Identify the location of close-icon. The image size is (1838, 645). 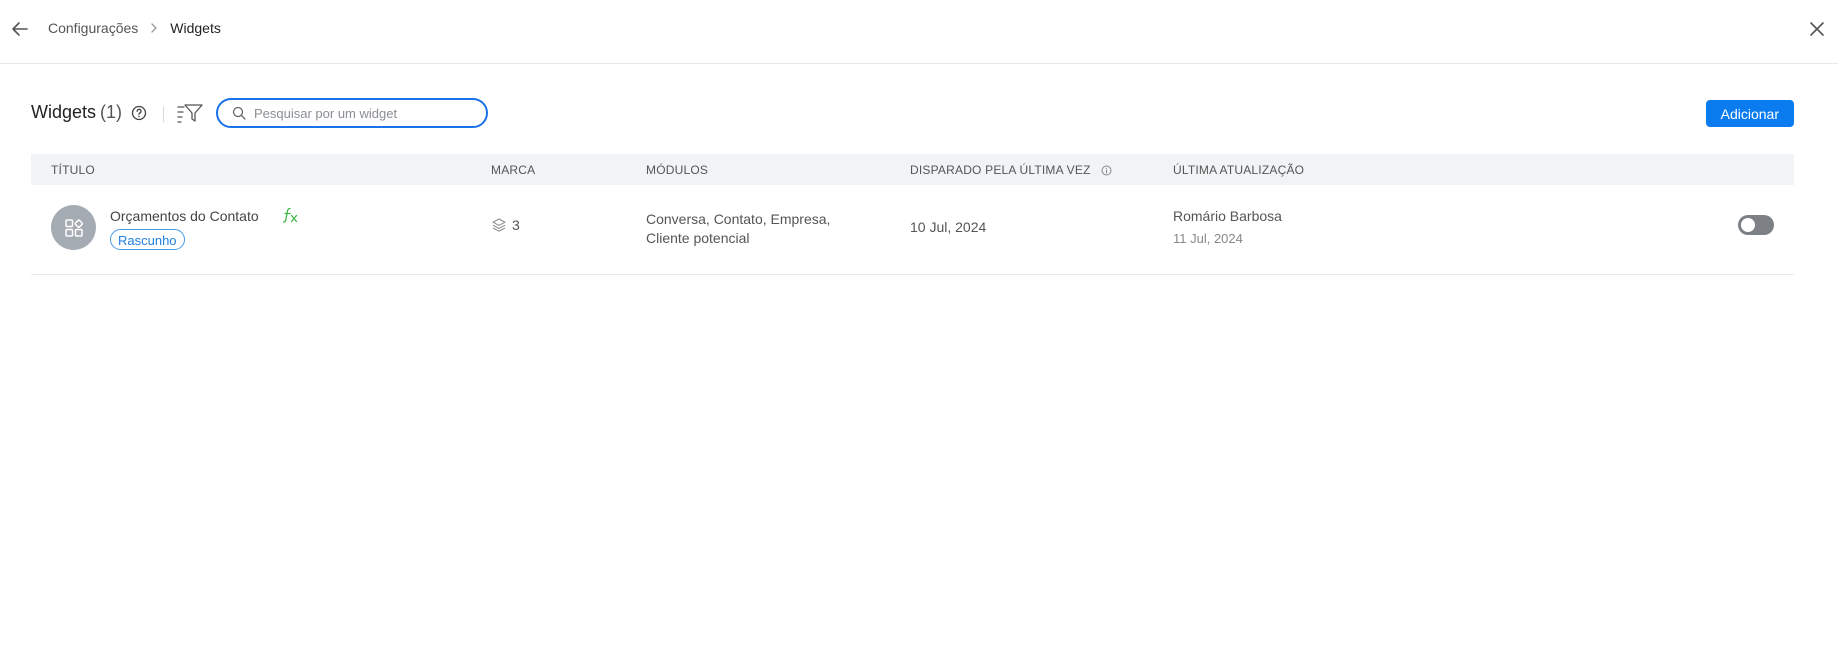
(1817, 29).